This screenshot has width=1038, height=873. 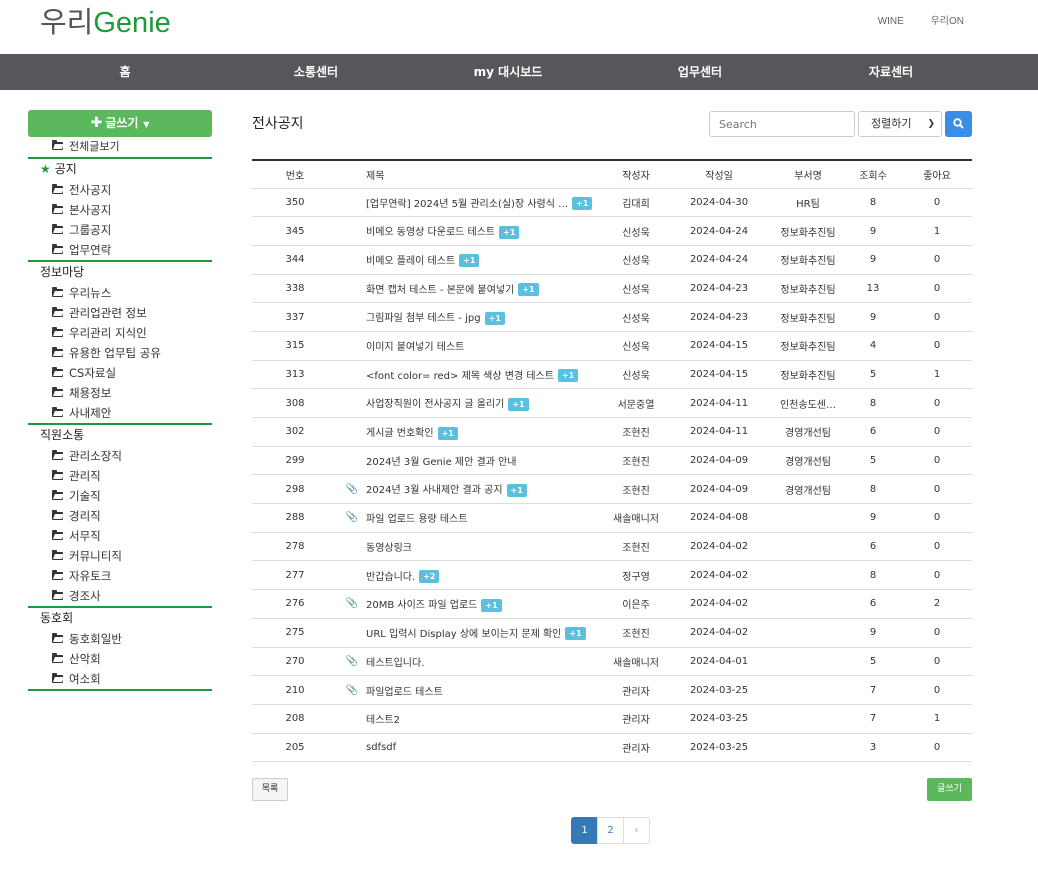 What do you see at coordinates (45, 169) in the screenshot?
I see `star-icon: ★` at bounding box center [45, 169].